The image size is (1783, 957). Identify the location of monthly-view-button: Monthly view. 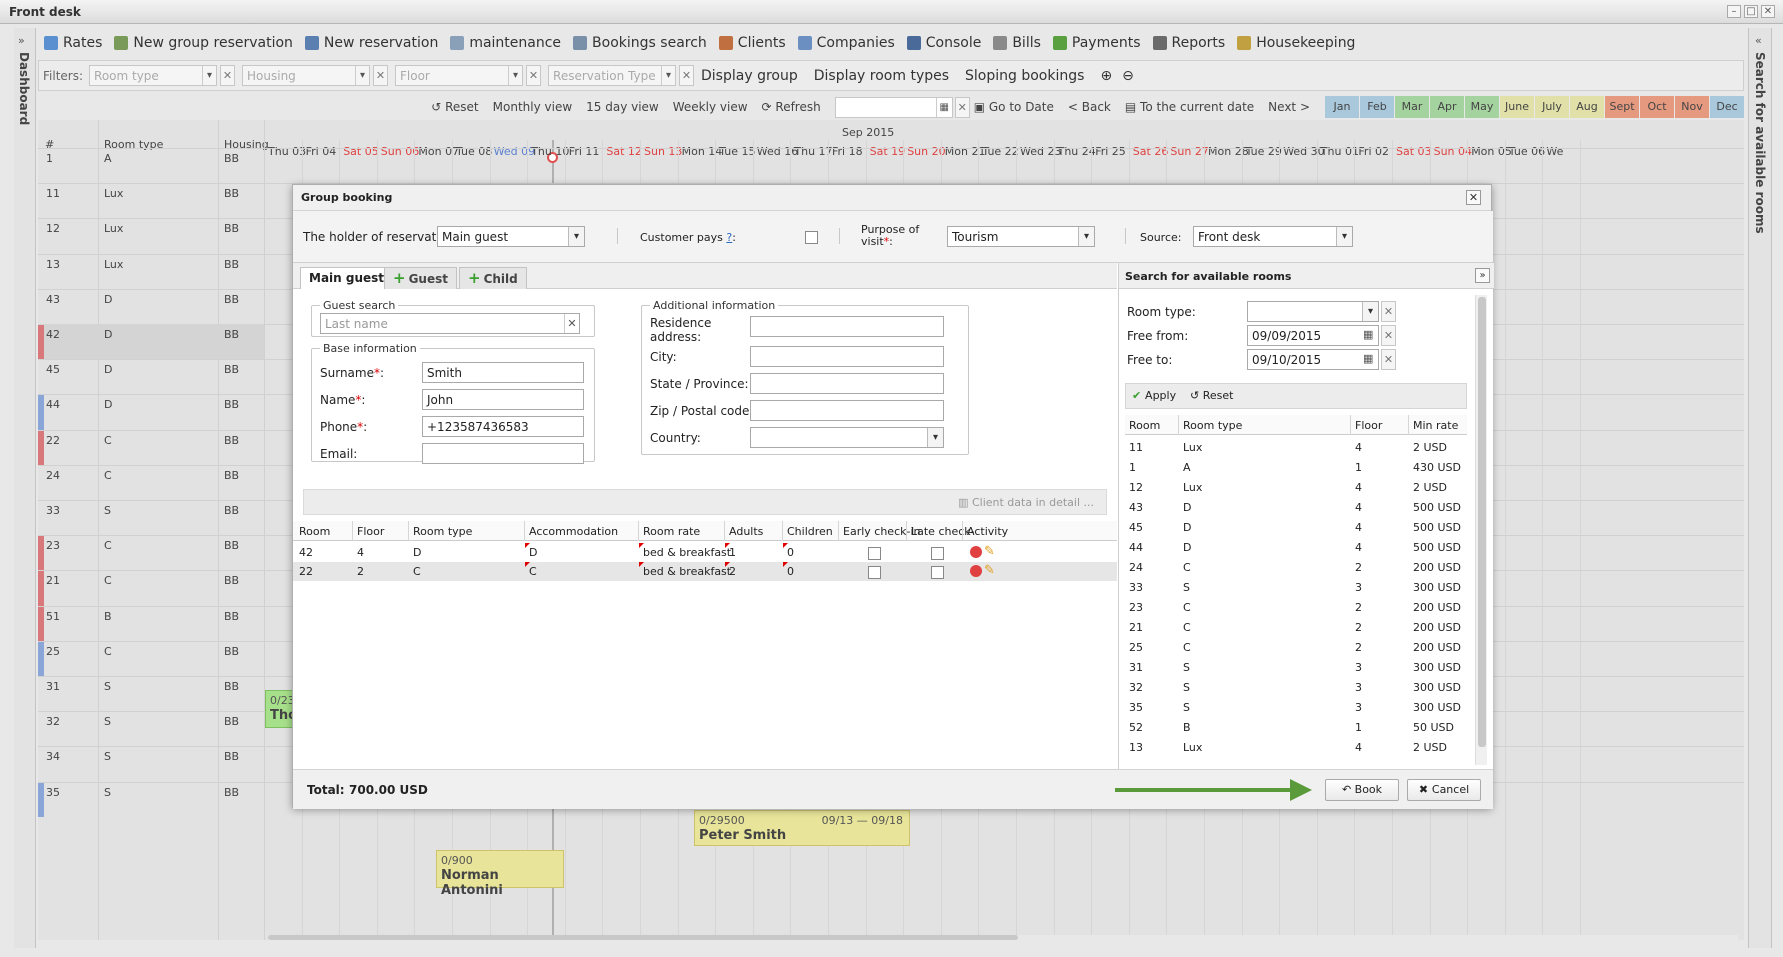
(533, 107).